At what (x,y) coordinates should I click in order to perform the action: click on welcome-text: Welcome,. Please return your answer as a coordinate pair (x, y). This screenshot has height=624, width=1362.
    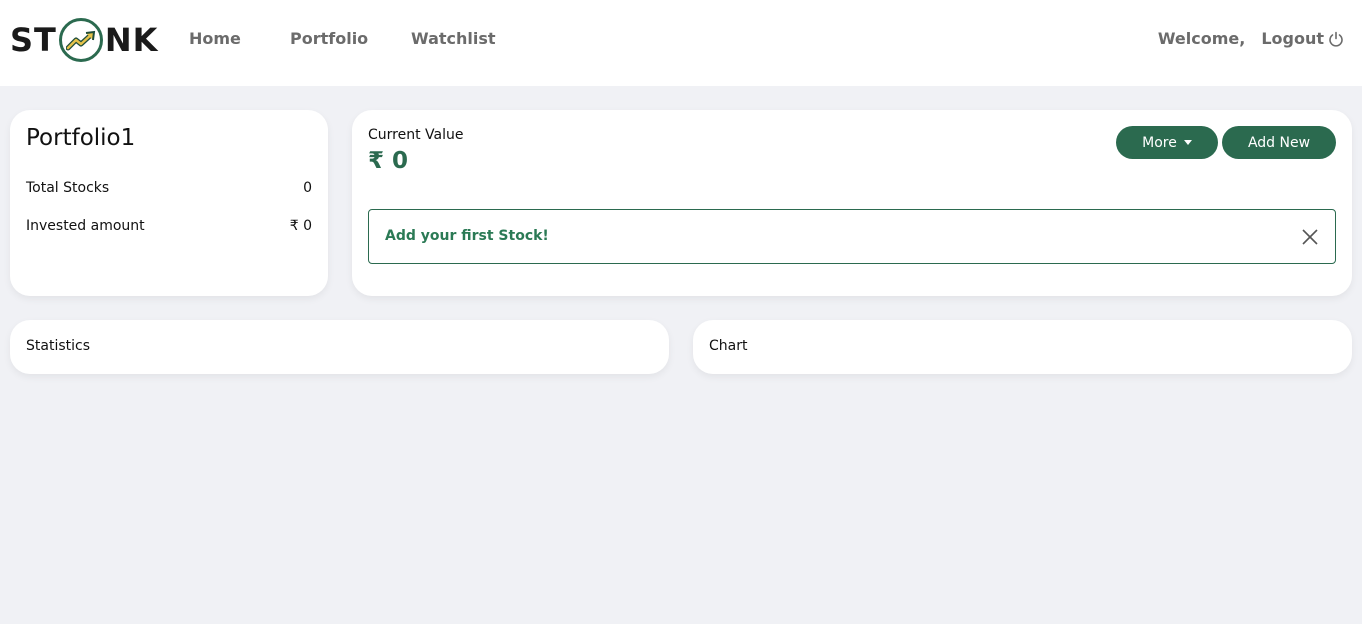
    Looking at the image, I should click on (1201, 38).